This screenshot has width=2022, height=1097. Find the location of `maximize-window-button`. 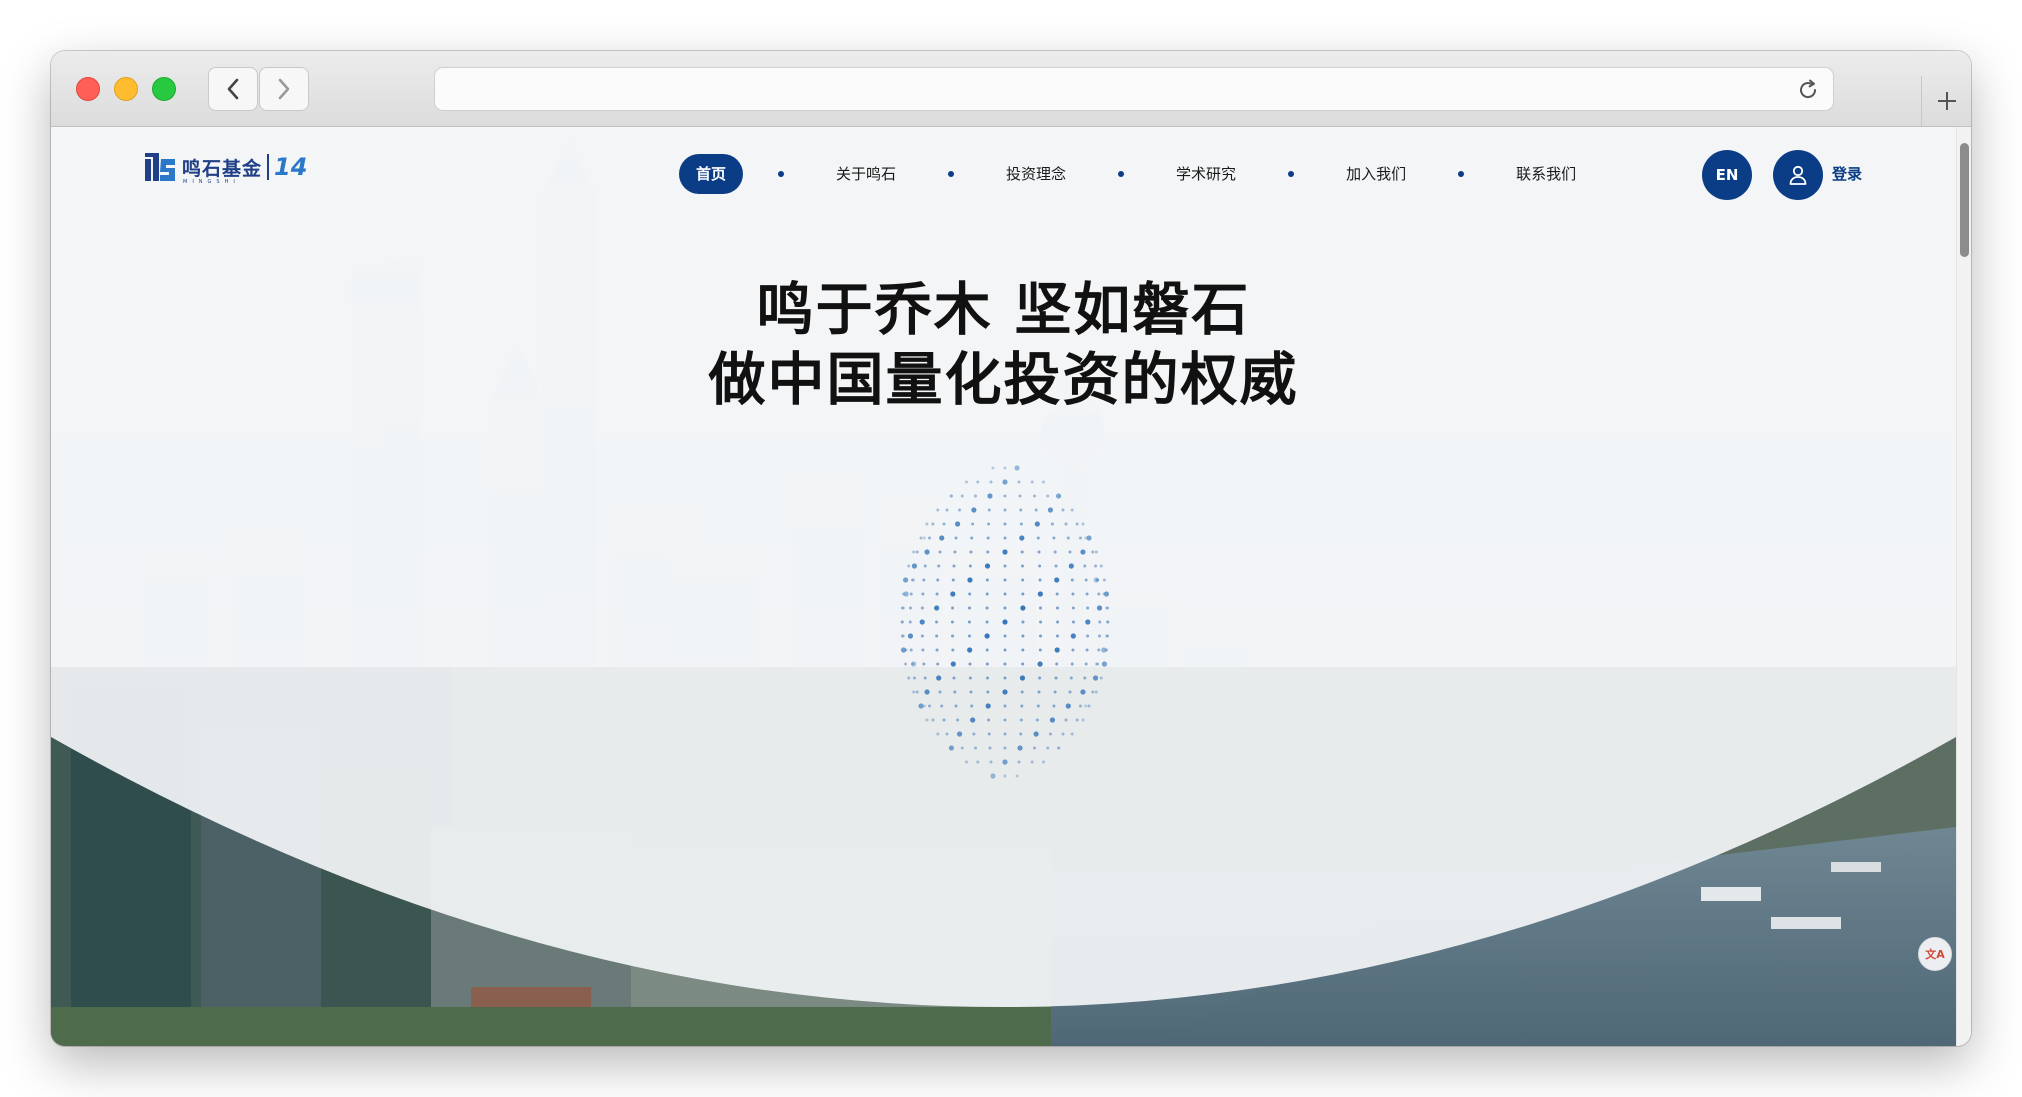

maximize-window-button is located at coordinates (164, 89).